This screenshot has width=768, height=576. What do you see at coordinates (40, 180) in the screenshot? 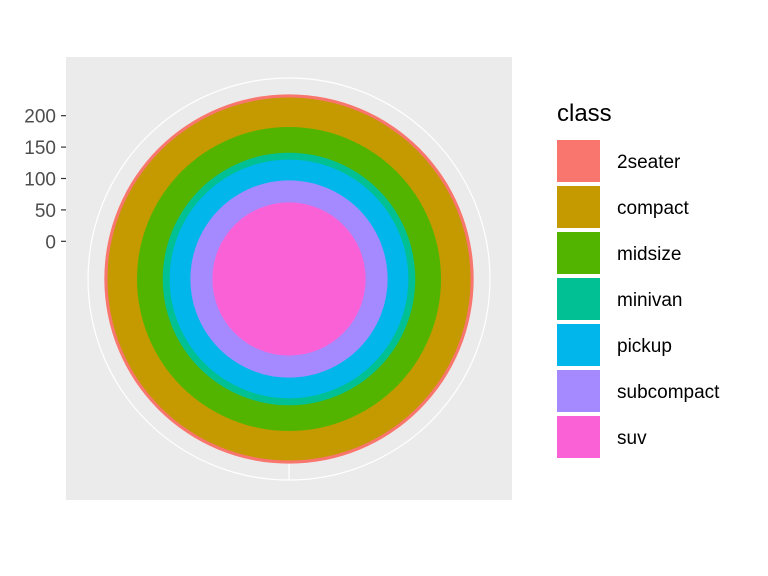
I see `y-tick-label-100: 100` at bounding box center [40, 180].